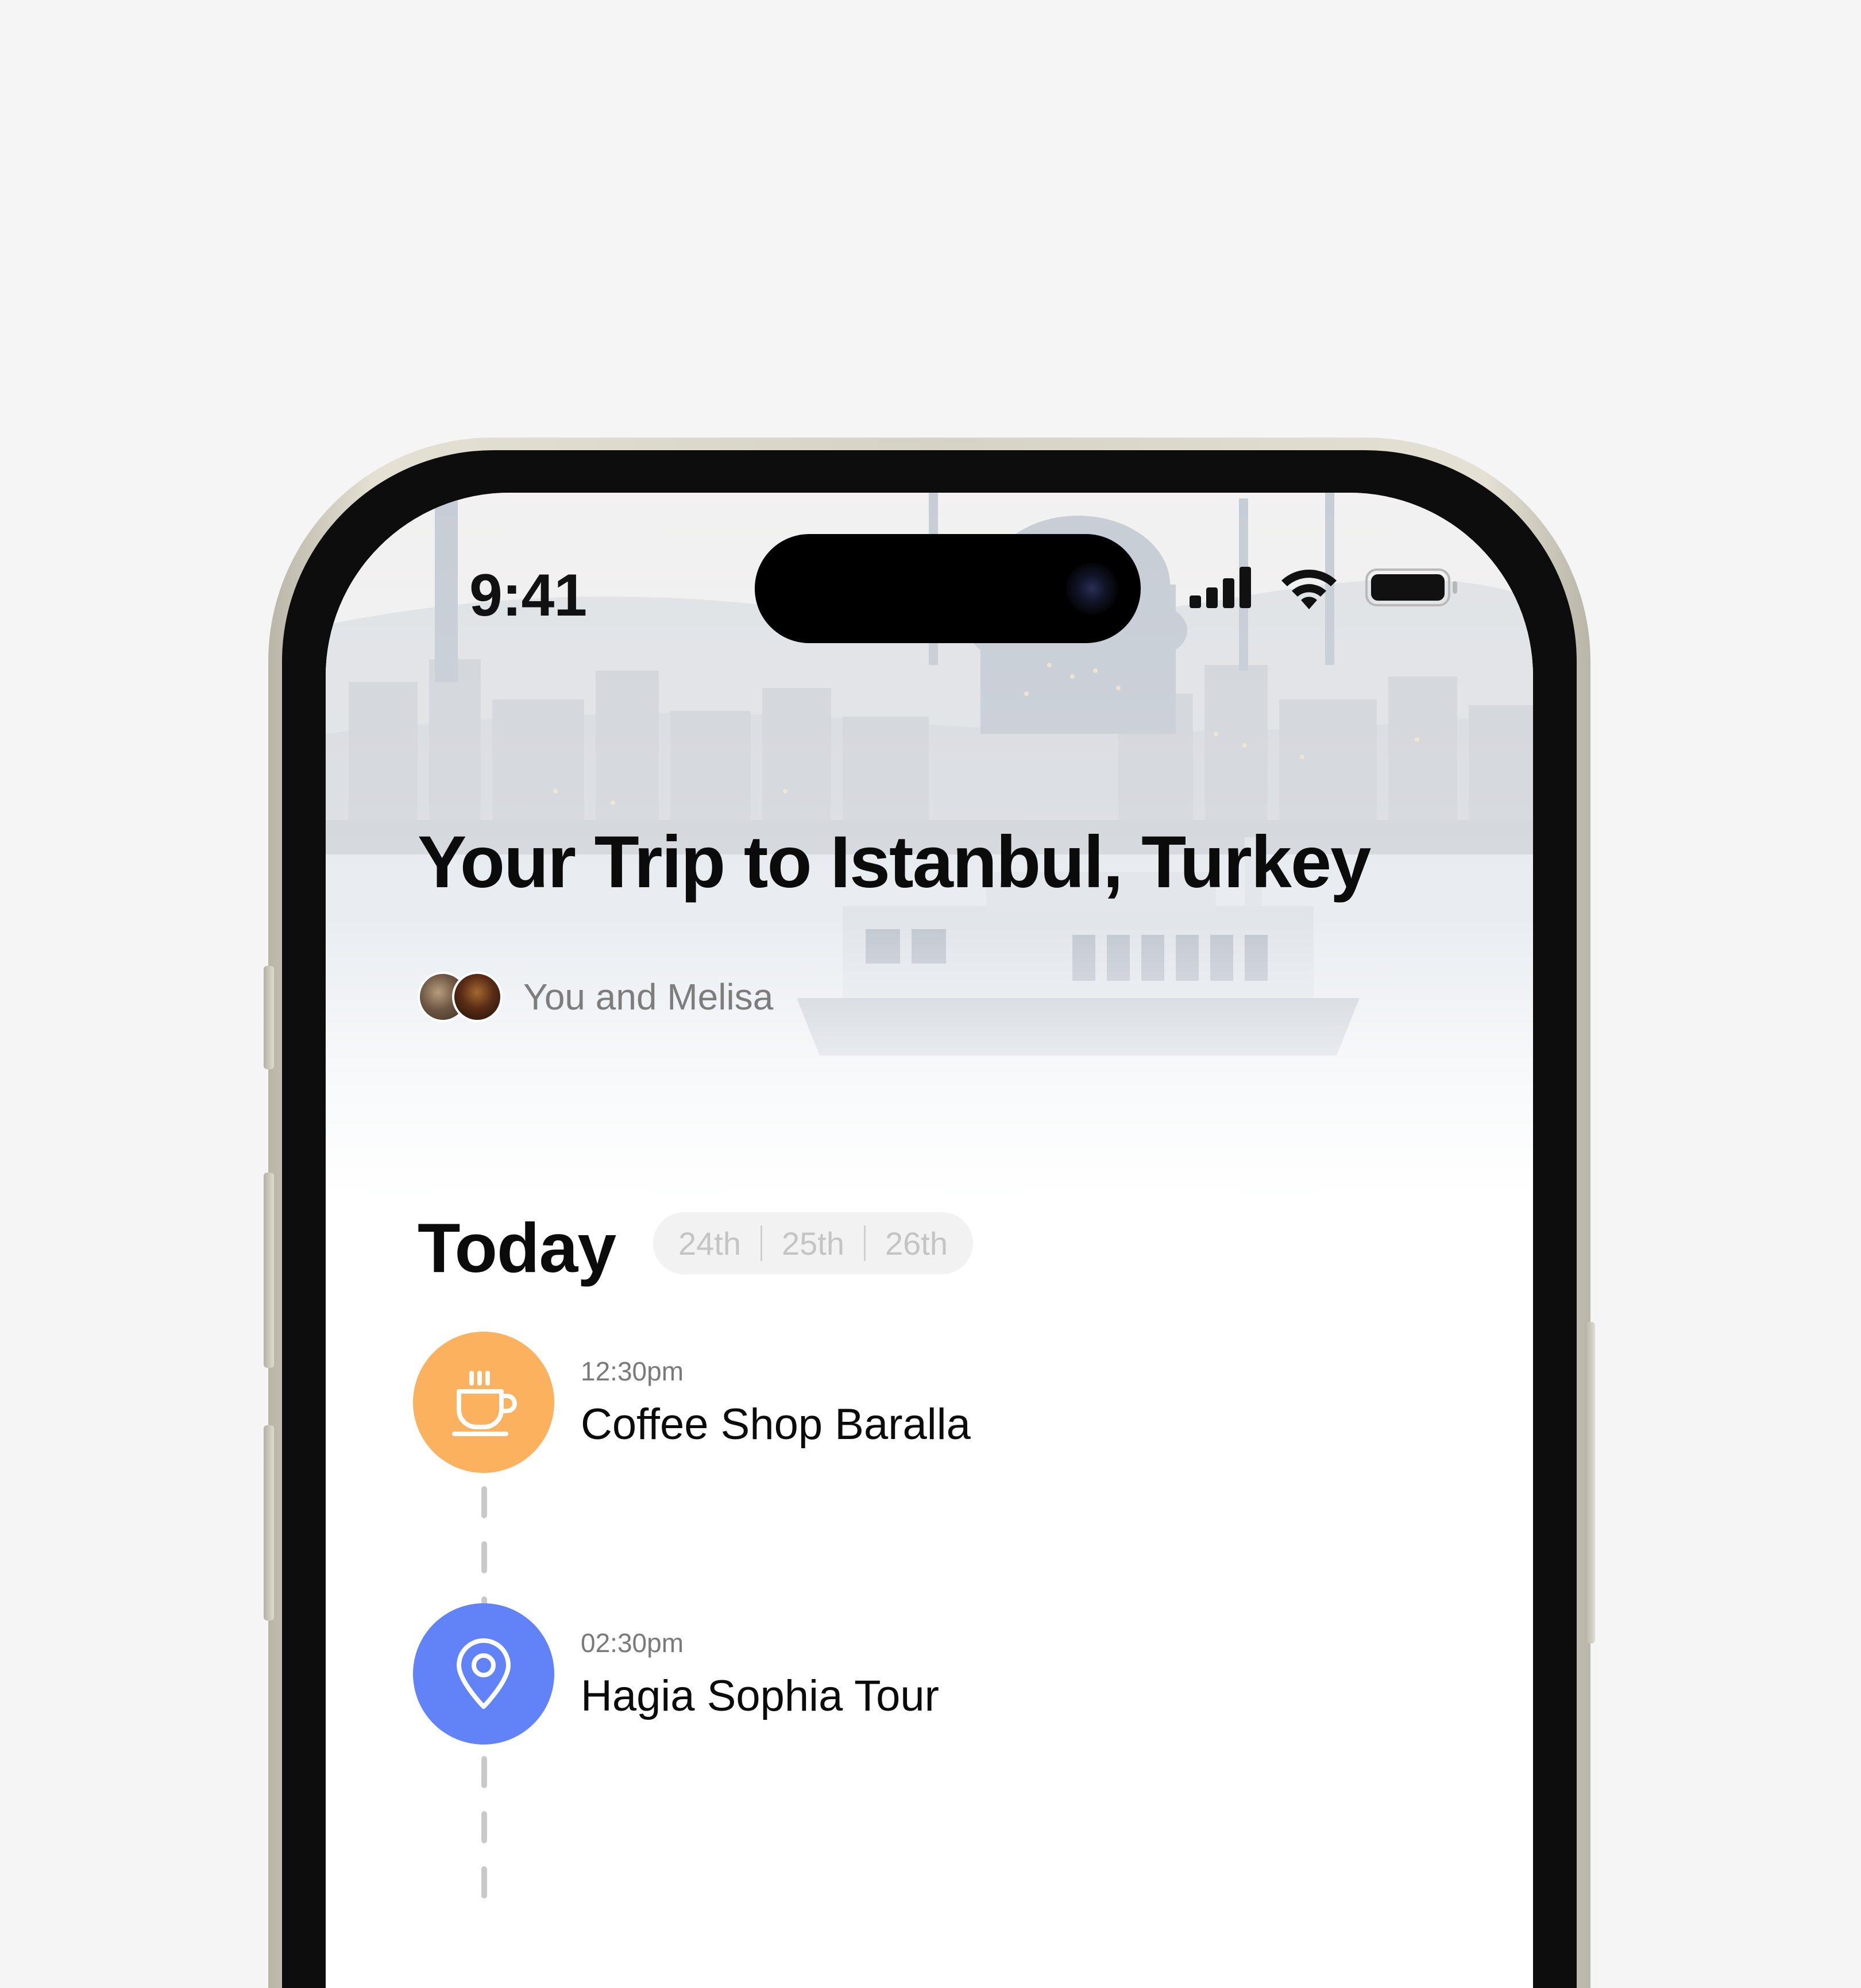 The image size is (1861, 1988). What do you see at coordinates (710, 1243) in the screenshot?
I see `day-tab-24th: 24th` at bounding box center [710, 1243].